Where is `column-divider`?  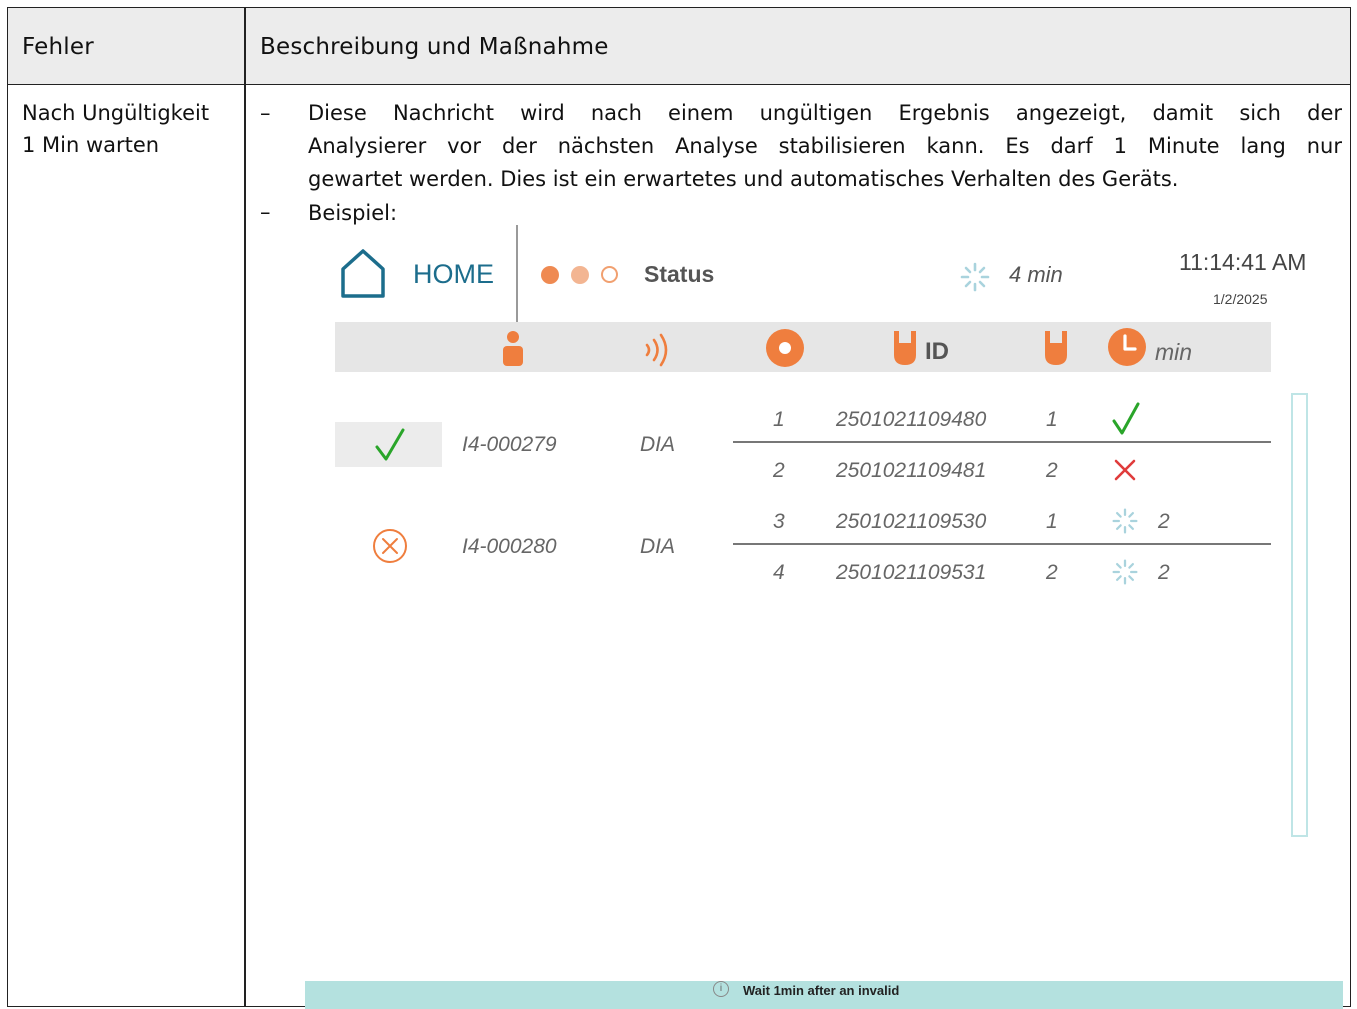 column-divider is located at coordinates (245, 507).